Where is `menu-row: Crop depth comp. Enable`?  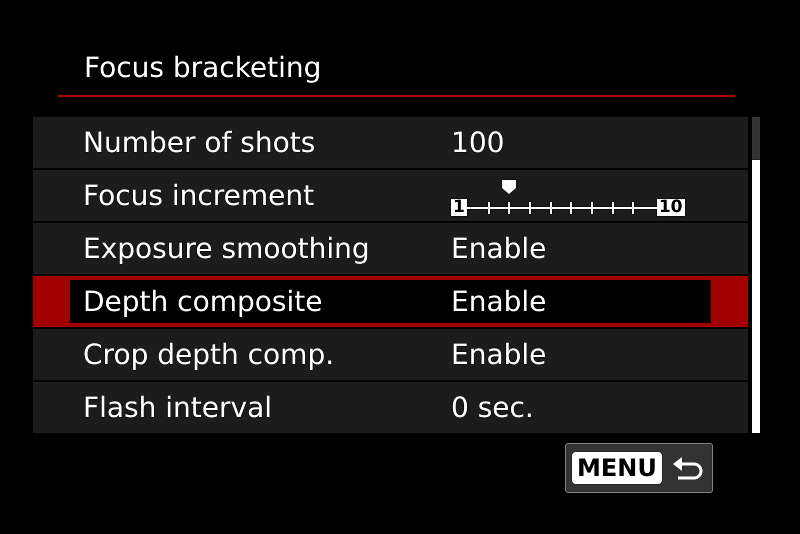
menu-row: Crop depth comp. Enable is located at coordinates (390, 354).